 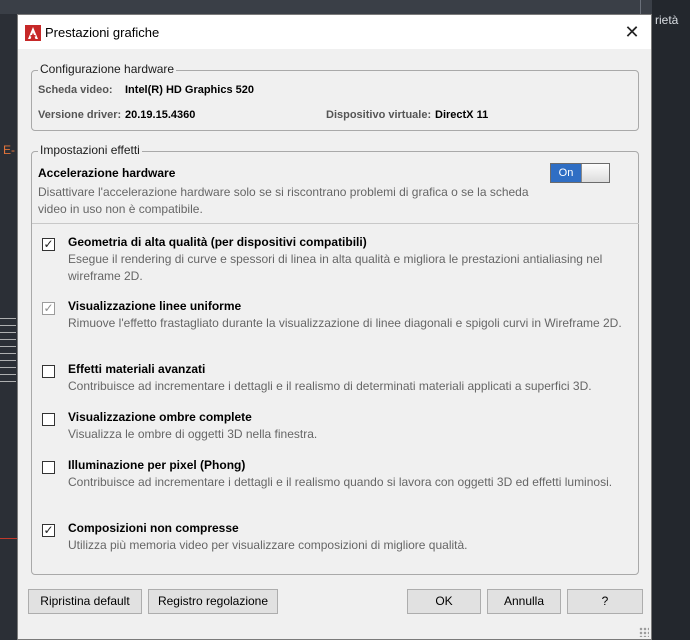 What do you see at coordinates (335, 223) in the screenshot?
I see `effects-separator` at bounding box center [335, 223].